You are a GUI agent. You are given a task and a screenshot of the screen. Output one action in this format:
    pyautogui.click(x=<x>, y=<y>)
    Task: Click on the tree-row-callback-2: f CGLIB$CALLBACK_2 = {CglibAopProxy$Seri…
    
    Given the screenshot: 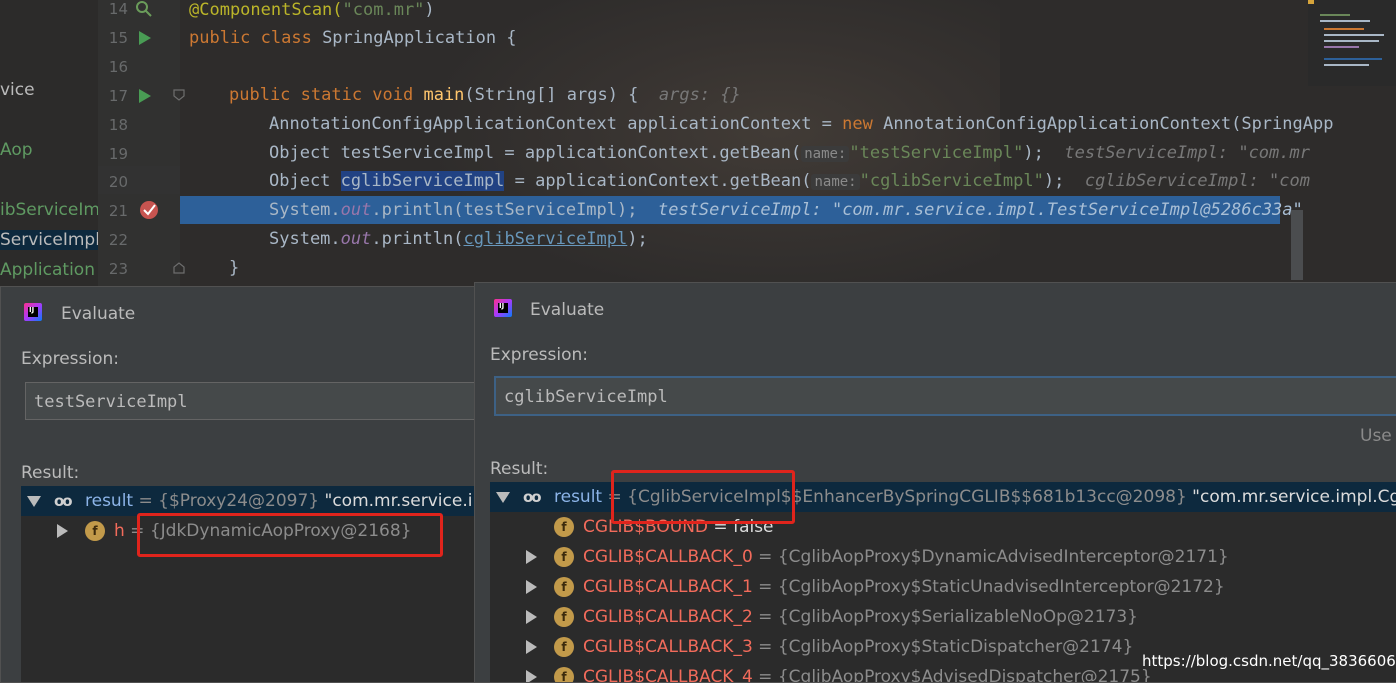 What is the action you would take?
    pyautogui.click(x=943, y=617)
    